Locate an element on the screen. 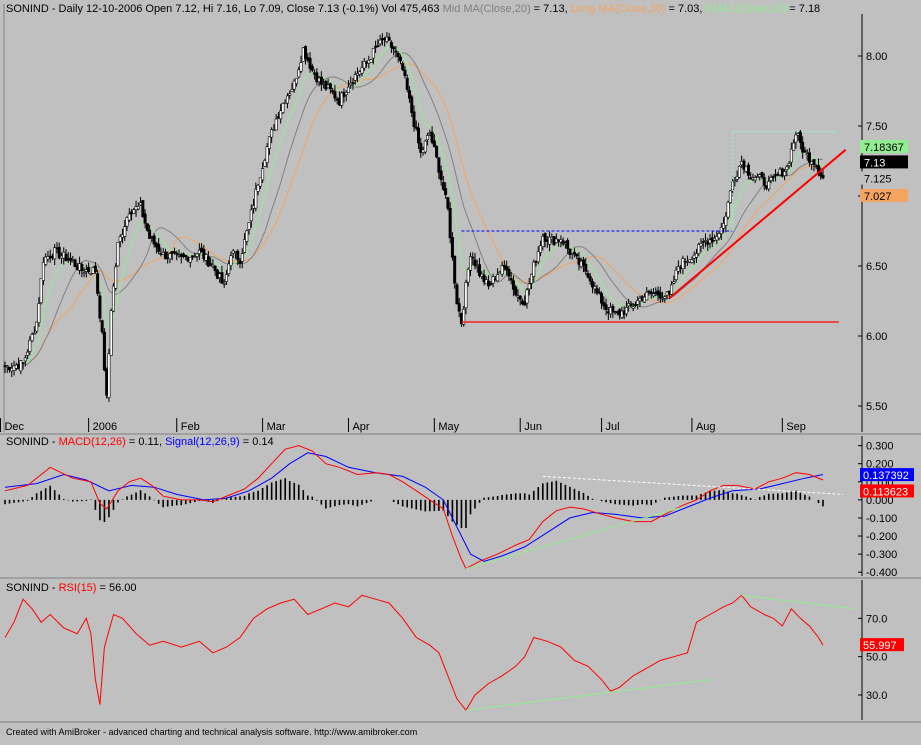  ema-value: = 7.18 is located at coordinates (803, 9).